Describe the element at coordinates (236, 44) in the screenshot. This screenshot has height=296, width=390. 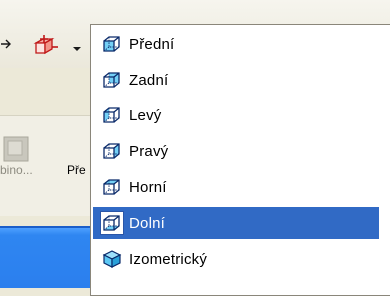
I see `menu-item-0: Přední` at that location.